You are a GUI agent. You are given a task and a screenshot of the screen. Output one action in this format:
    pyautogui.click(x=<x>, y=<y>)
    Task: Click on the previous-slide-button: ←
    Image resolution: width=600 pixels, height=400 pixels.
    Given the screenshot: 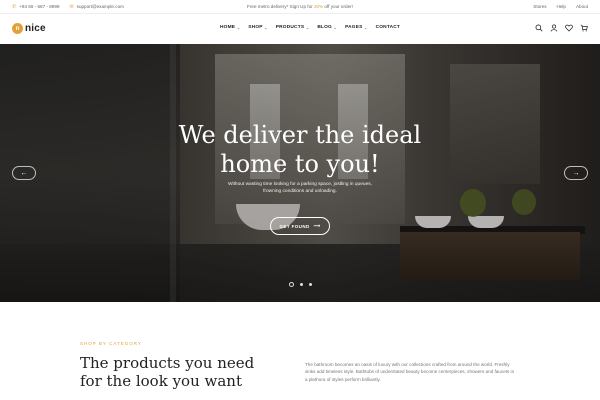 What is the action you would take?
    pyautogui.click(x=24, y=173)
    